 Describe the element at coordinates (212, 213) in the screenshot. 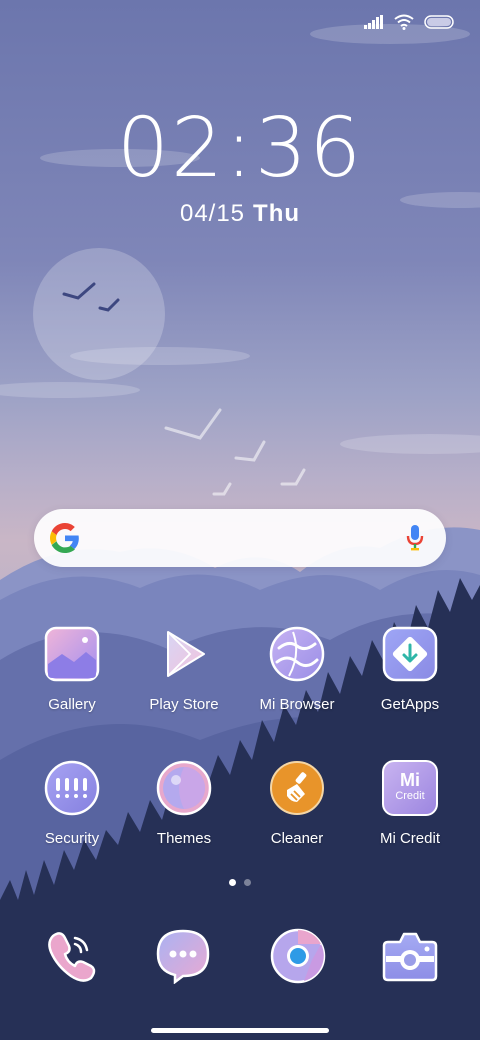

I see `date-text: 04/15` at that location.